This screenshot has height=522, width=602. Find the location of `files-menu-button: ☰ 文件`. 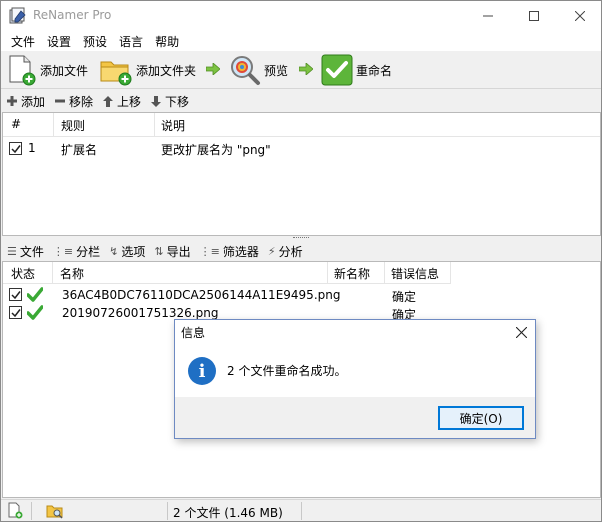

files-menu-button: ☰ 文件 is located at coordinates (25, 251).